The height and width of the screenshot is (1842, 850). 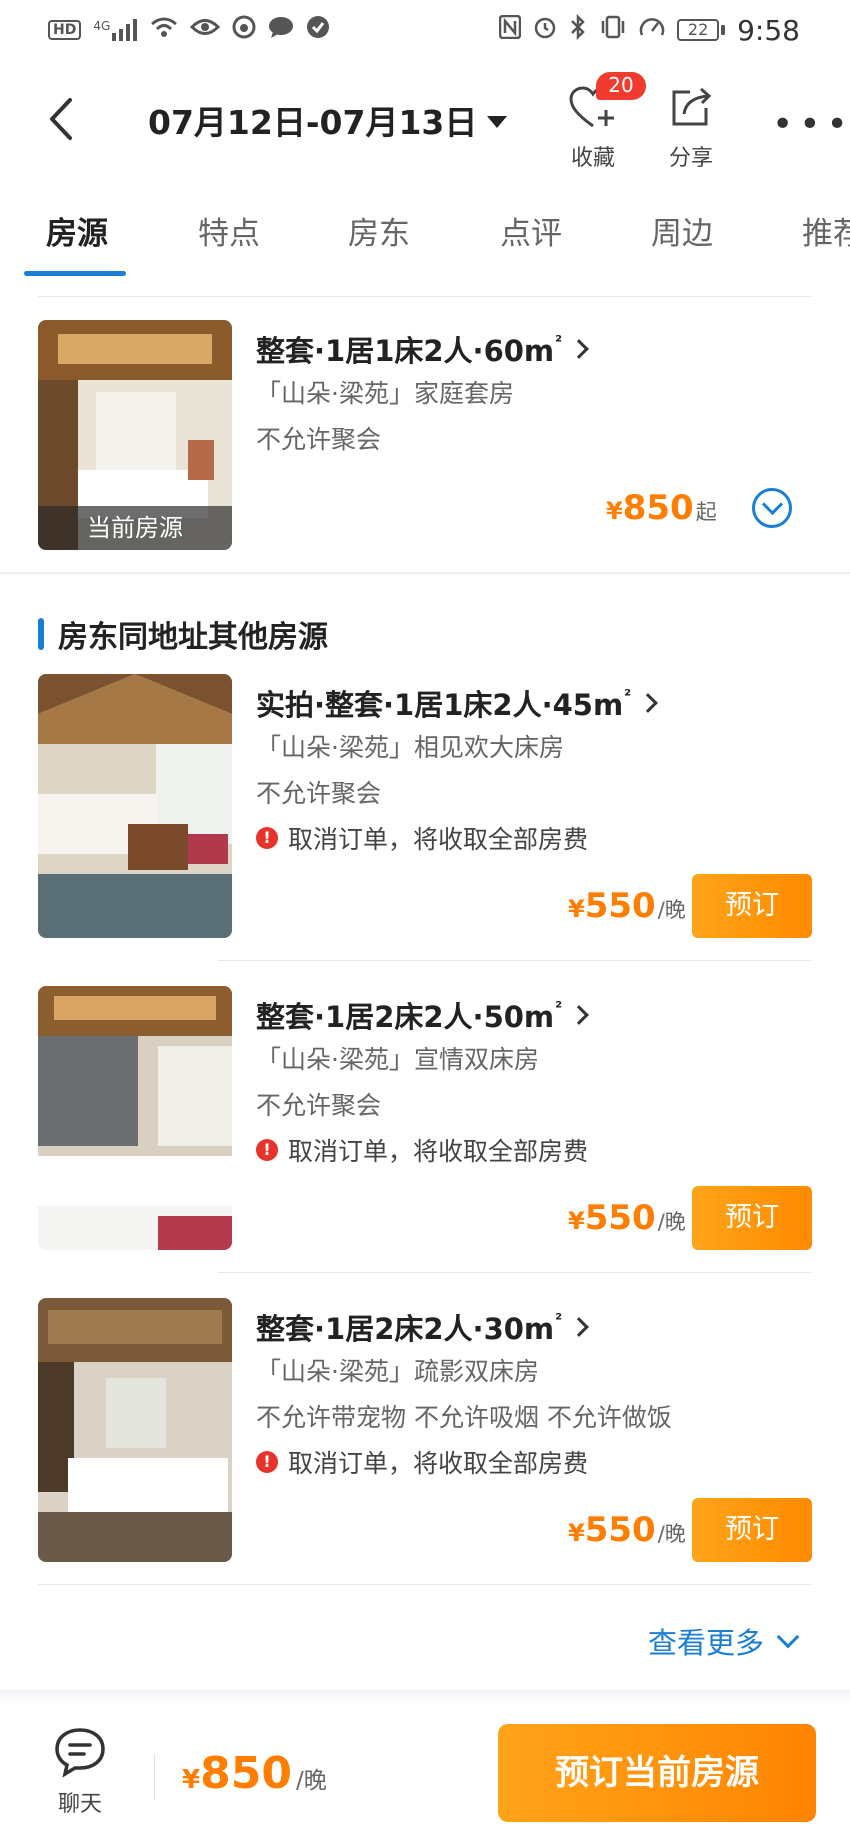 I want to click on tab-nearby: 周边, so click(x=682, y=230).